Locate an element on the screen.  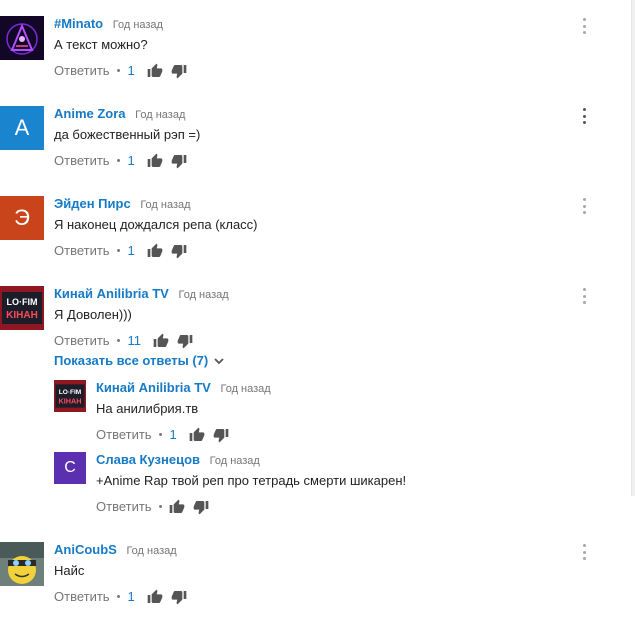
reply-author: Кинай Anilibria TV is located at coordinates (153, 387).